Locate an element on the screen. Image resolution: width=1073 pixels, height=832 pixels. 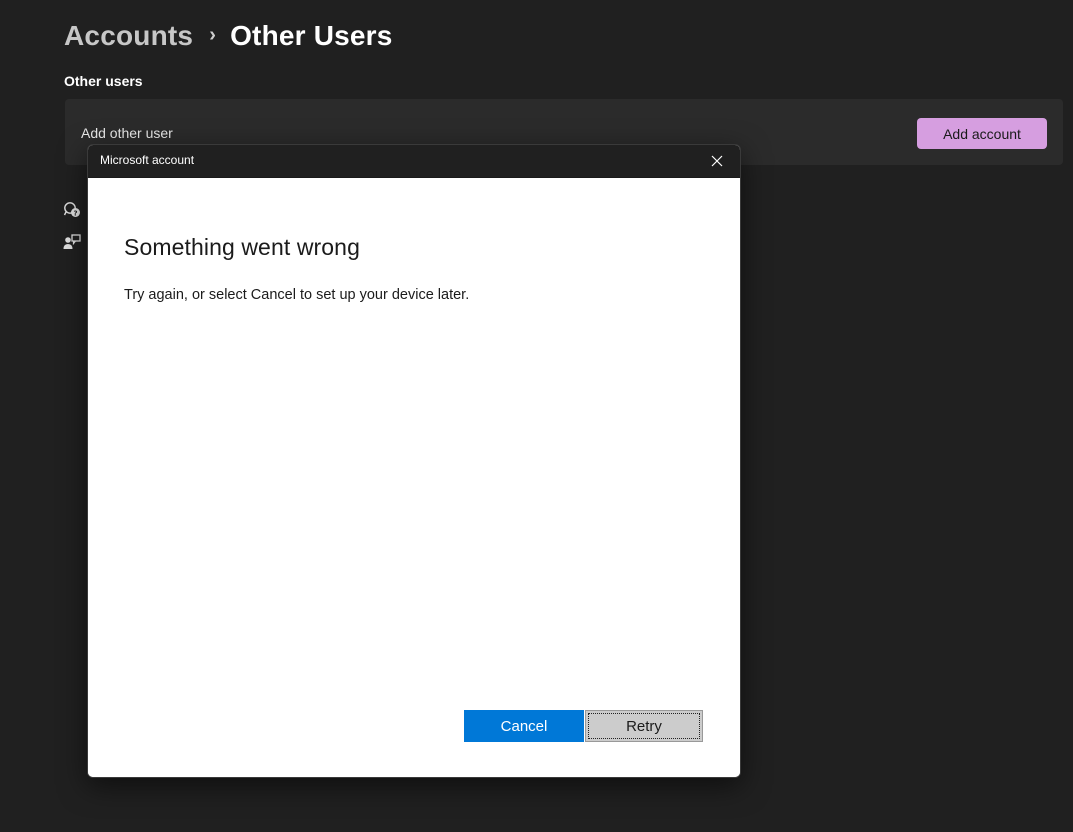
dialog-titlebar: Microsoft account is located at coordinates (414, 161).